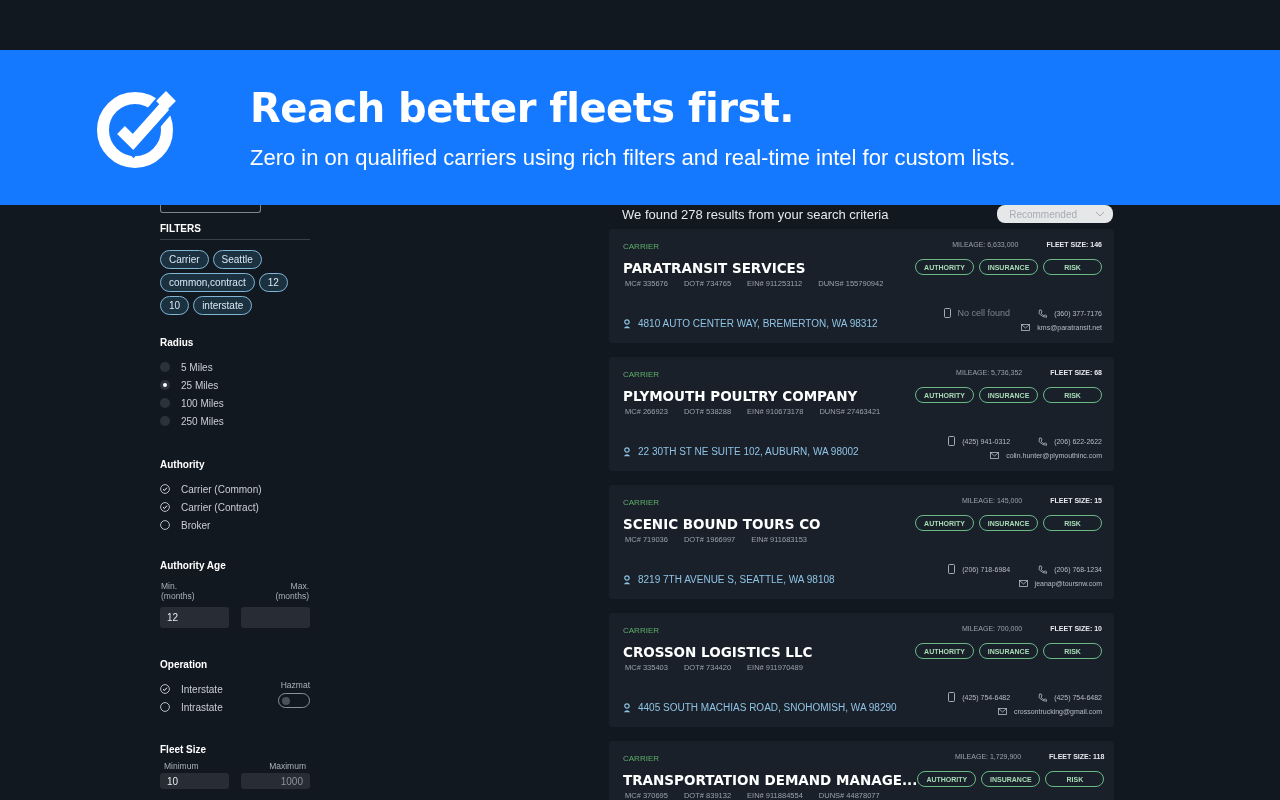 Image resolution: width=1280 pixels, height=800 pixels. I want to click on field-label: Max. (months), so click(292, 591).